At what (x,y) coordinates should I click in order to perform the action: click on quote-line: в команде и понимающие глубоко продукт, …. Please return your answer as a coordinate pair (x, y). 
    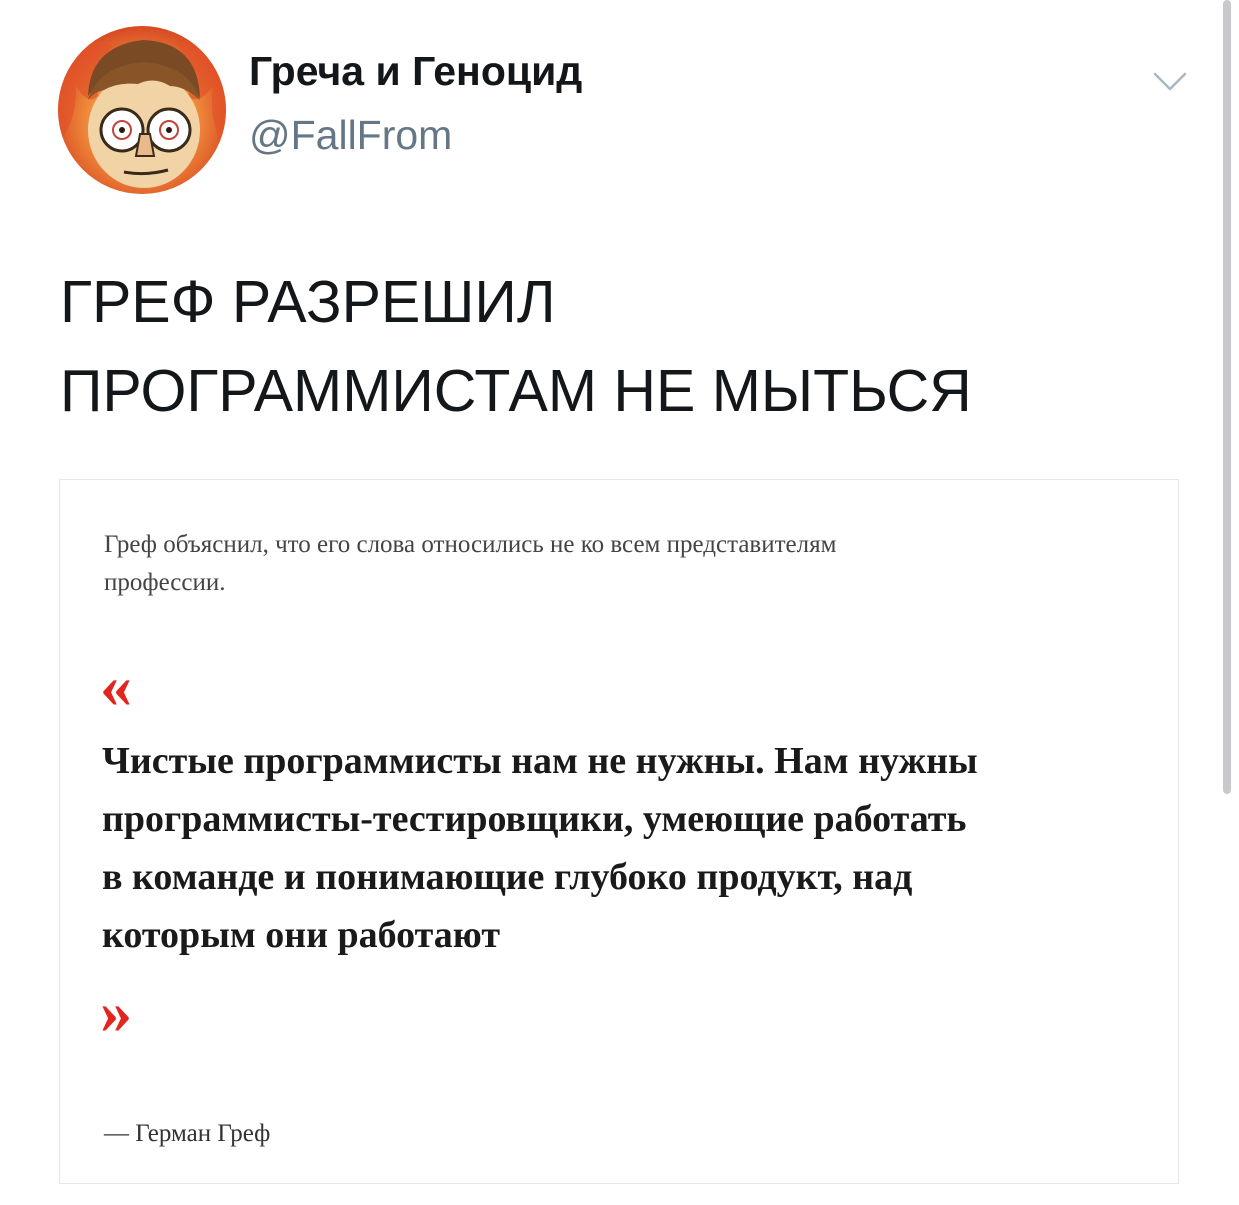
    Looking at the image, I should click on (507, 877).